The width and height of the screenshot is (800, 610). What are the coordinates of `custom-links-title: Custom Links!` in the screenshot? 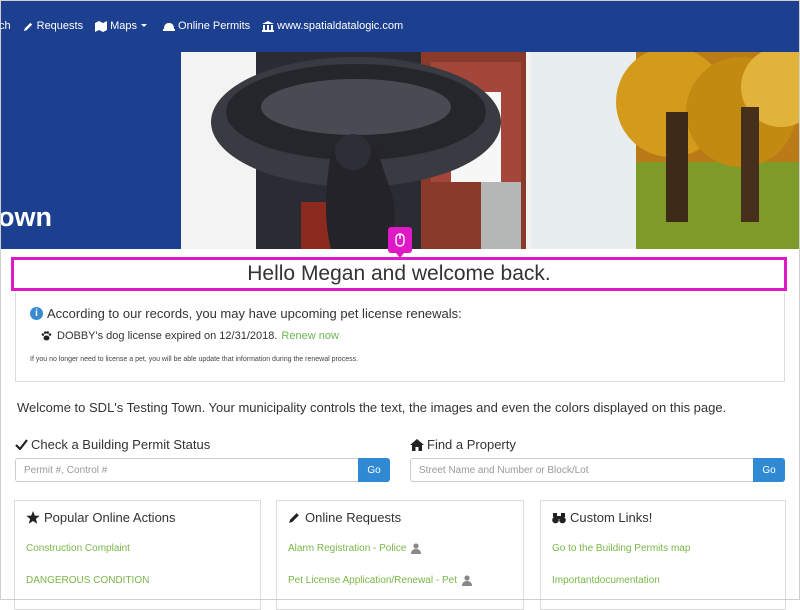 It's located at (602, 517).